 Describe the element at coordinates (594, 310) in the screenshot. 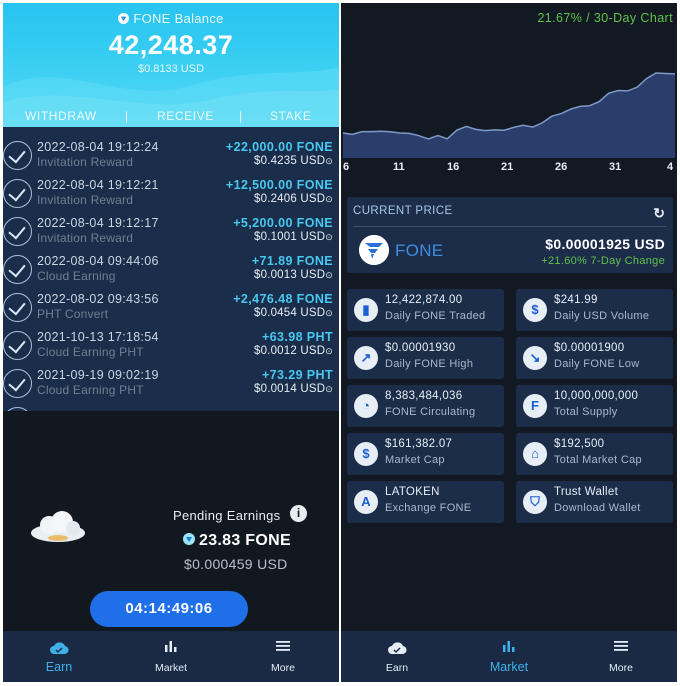

I see `stat-daily-usd-volume: $ $241.99 Daily USD Volume` at that location.